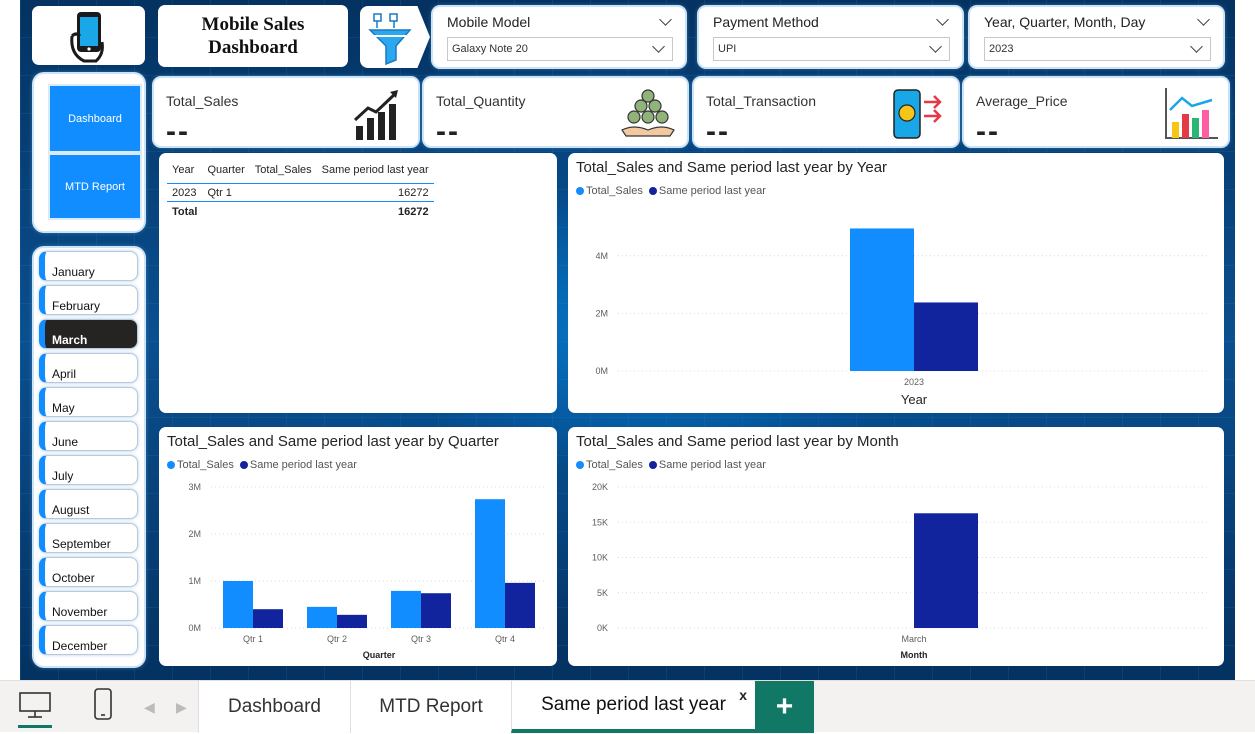 The height and width of the screenshot is (734, 1255). Describe the element at coordinates (505, 639) in the screenshot. I see `x-tick-label: Qtr 4` at that location.